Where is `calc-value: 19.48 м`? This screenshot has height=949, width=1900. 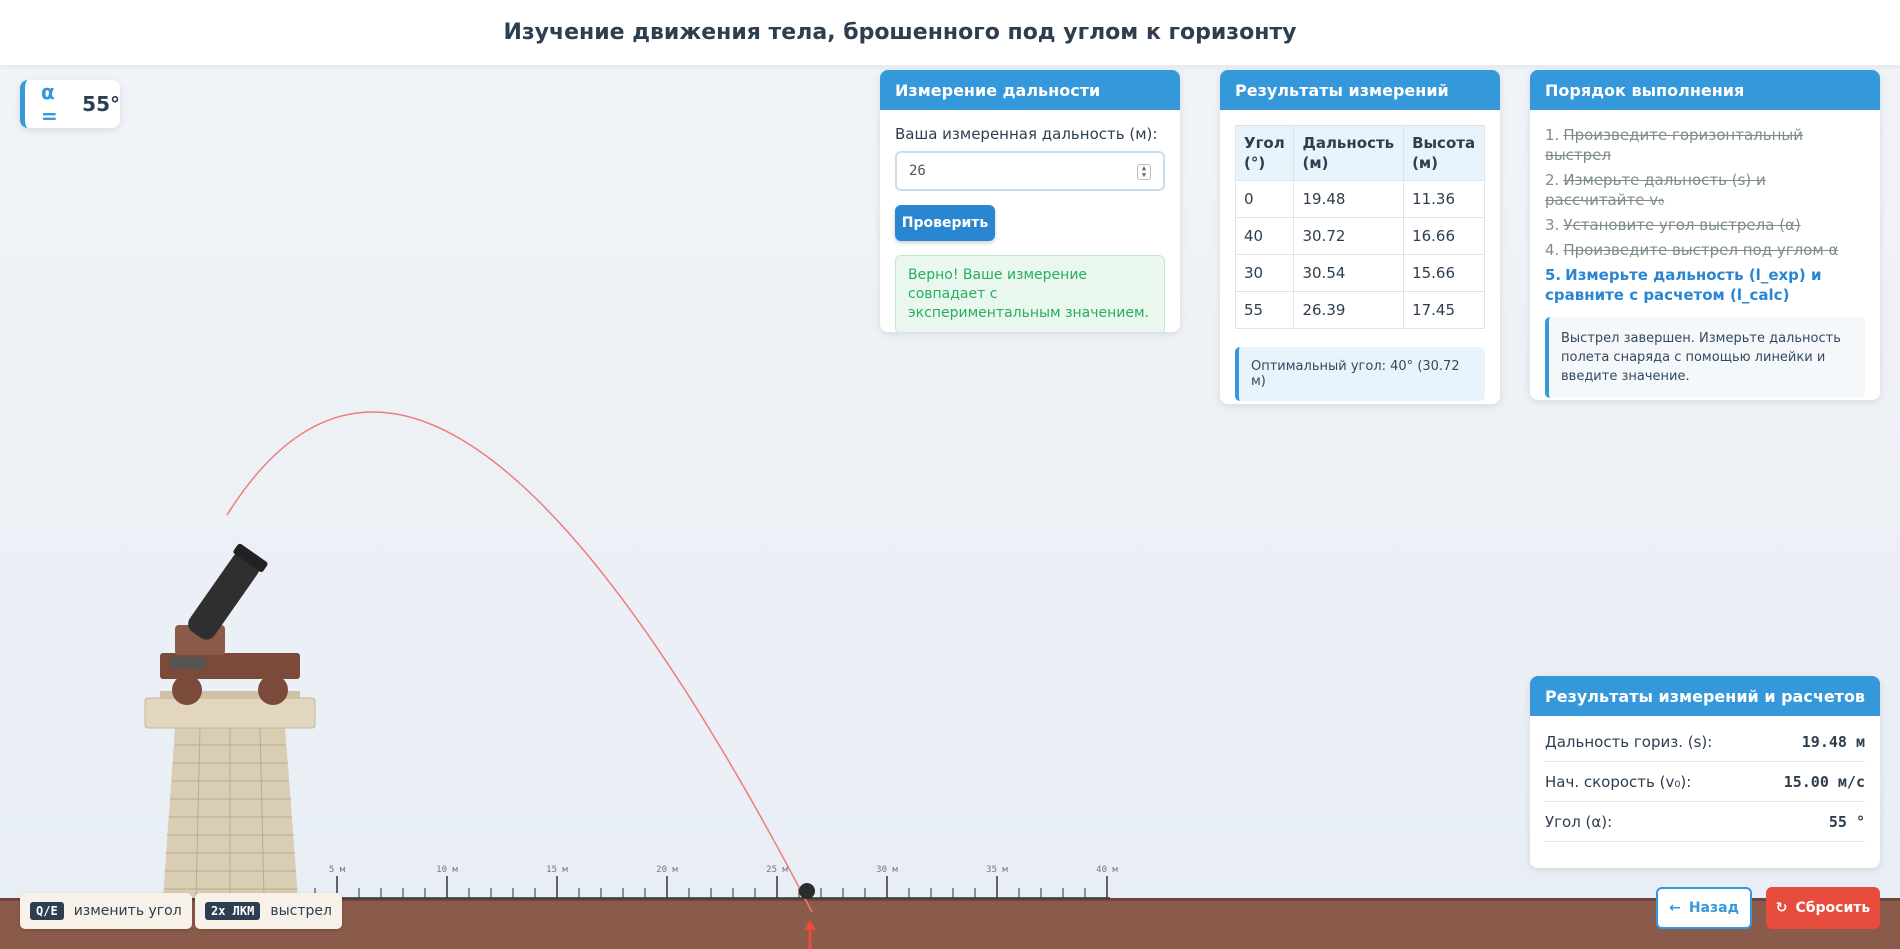 calc-value: 19.48 м is located at coordinates (1833, 741).